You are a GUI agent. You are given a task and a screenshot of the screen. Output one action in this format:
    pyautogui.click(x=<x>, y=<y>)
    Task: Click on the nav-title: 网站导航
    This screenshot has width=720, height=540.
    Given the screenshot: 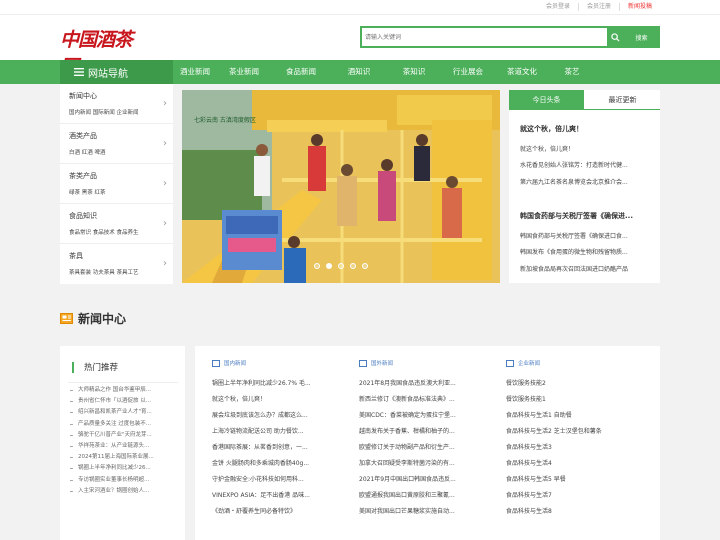 What is the action you would take?
    pyautogui.click(x=116, y=72)
    